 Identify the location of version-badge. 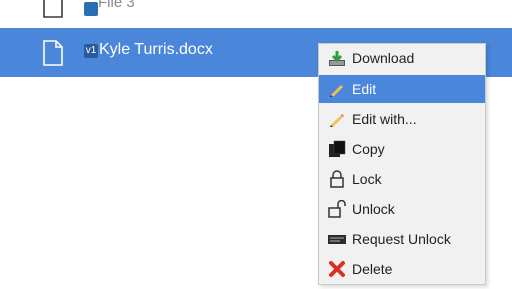
(91, 9).